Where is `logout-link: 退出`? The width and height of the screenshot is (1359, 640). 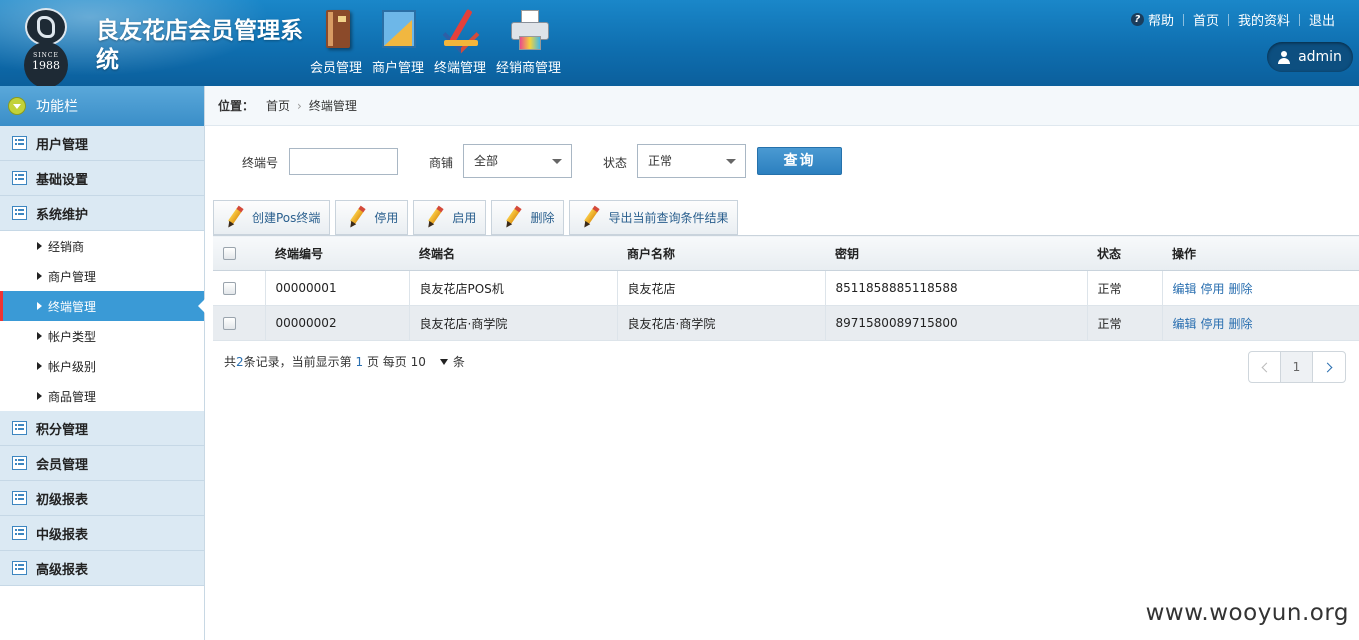 logout-link: 退出 is located at coordinates (1322, 19).